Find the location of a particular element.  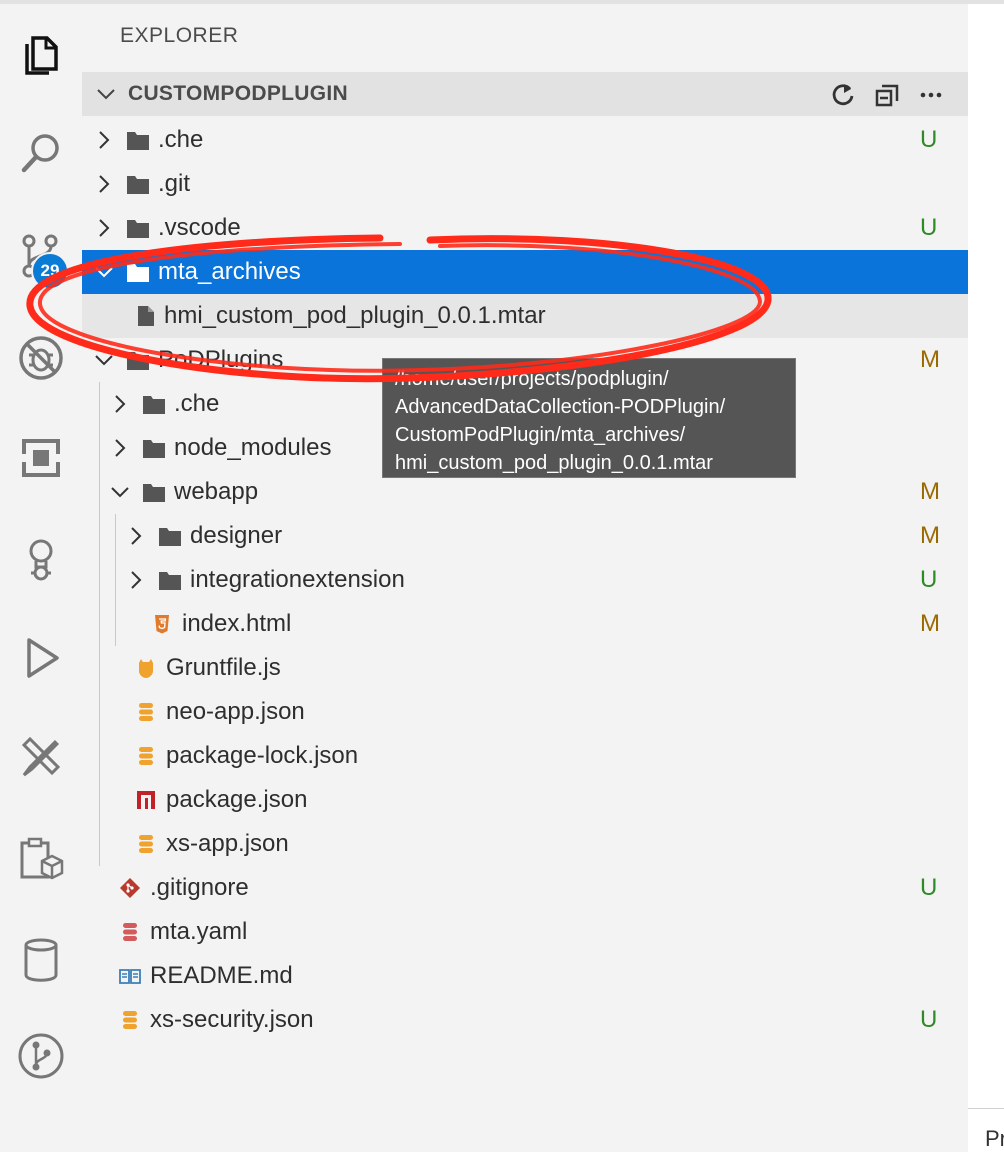

tooltip-line: hmi_custom_pod_plugin_0.0.1.mtar is located at coordinates (554, 463).